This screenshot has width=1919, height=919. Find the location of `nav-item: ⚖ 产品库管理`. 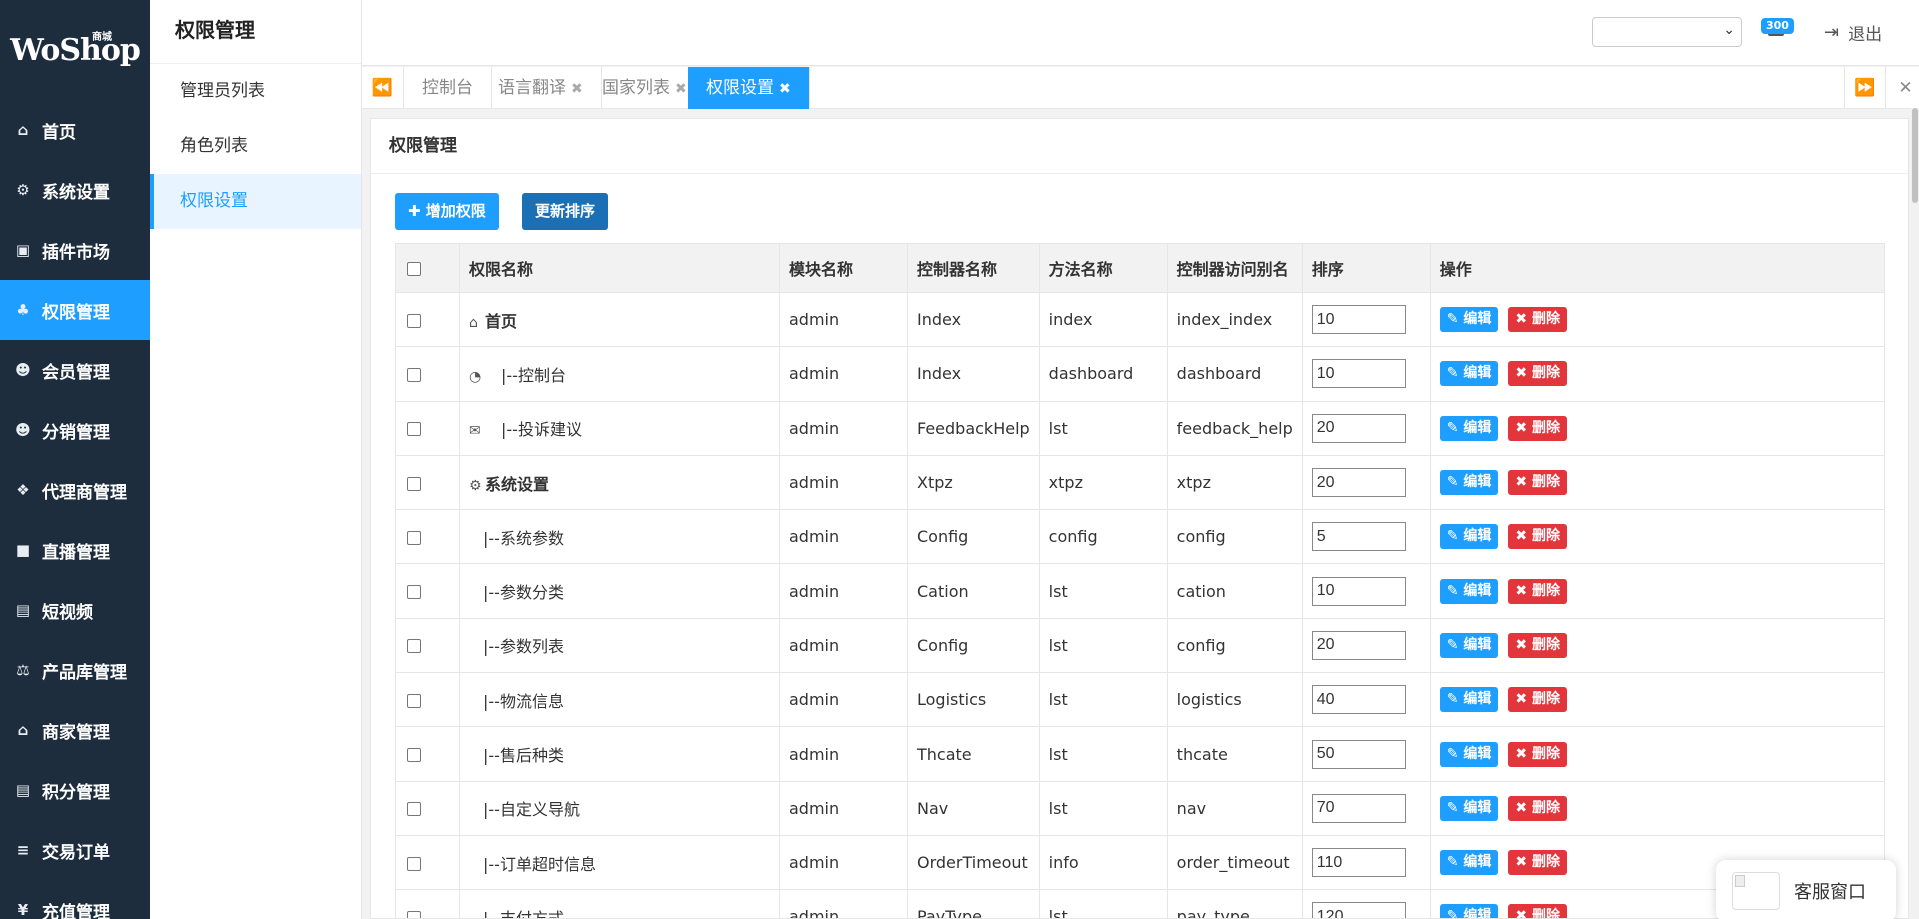

nav-item: ⚖ 产品库管理 is located at coordinates (75, 670).